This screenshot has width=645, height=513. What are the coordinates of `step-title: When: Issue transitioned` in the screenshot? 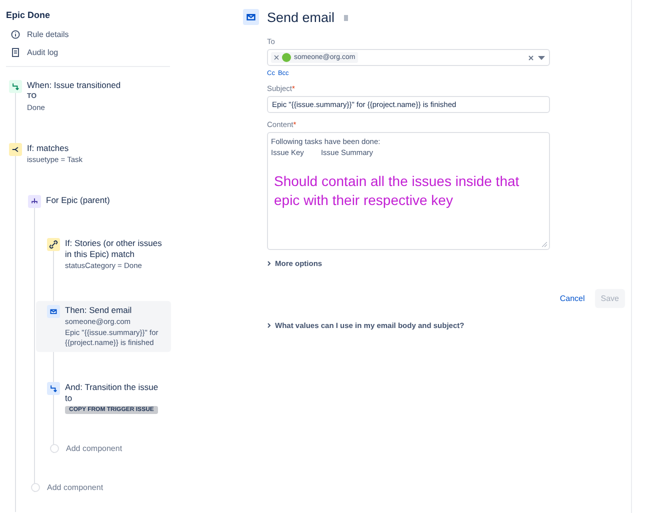 It's located at (74, 85).